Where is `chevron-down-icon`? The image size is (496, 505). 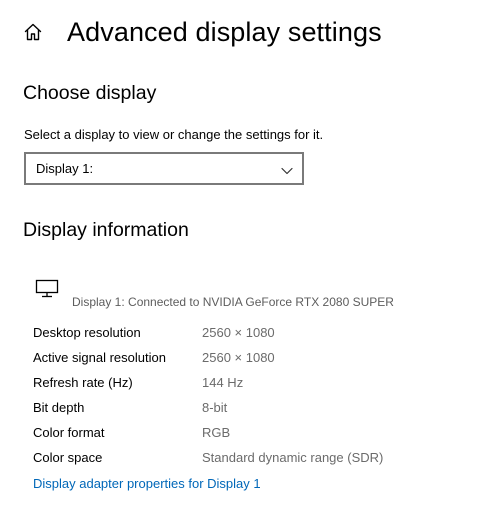
chevron-down-icon is located at coordinates (287, 169).